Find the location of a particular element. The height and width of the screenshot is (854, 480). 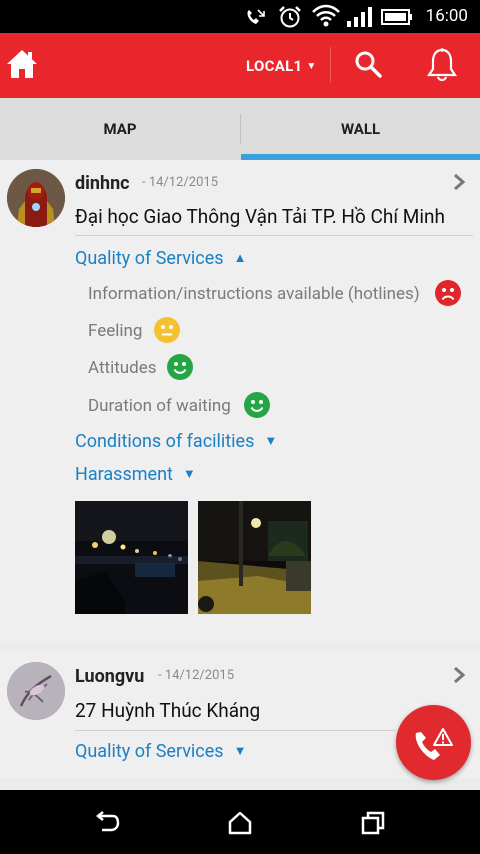

section-title: Harassment is located at coordinates (124, 474).